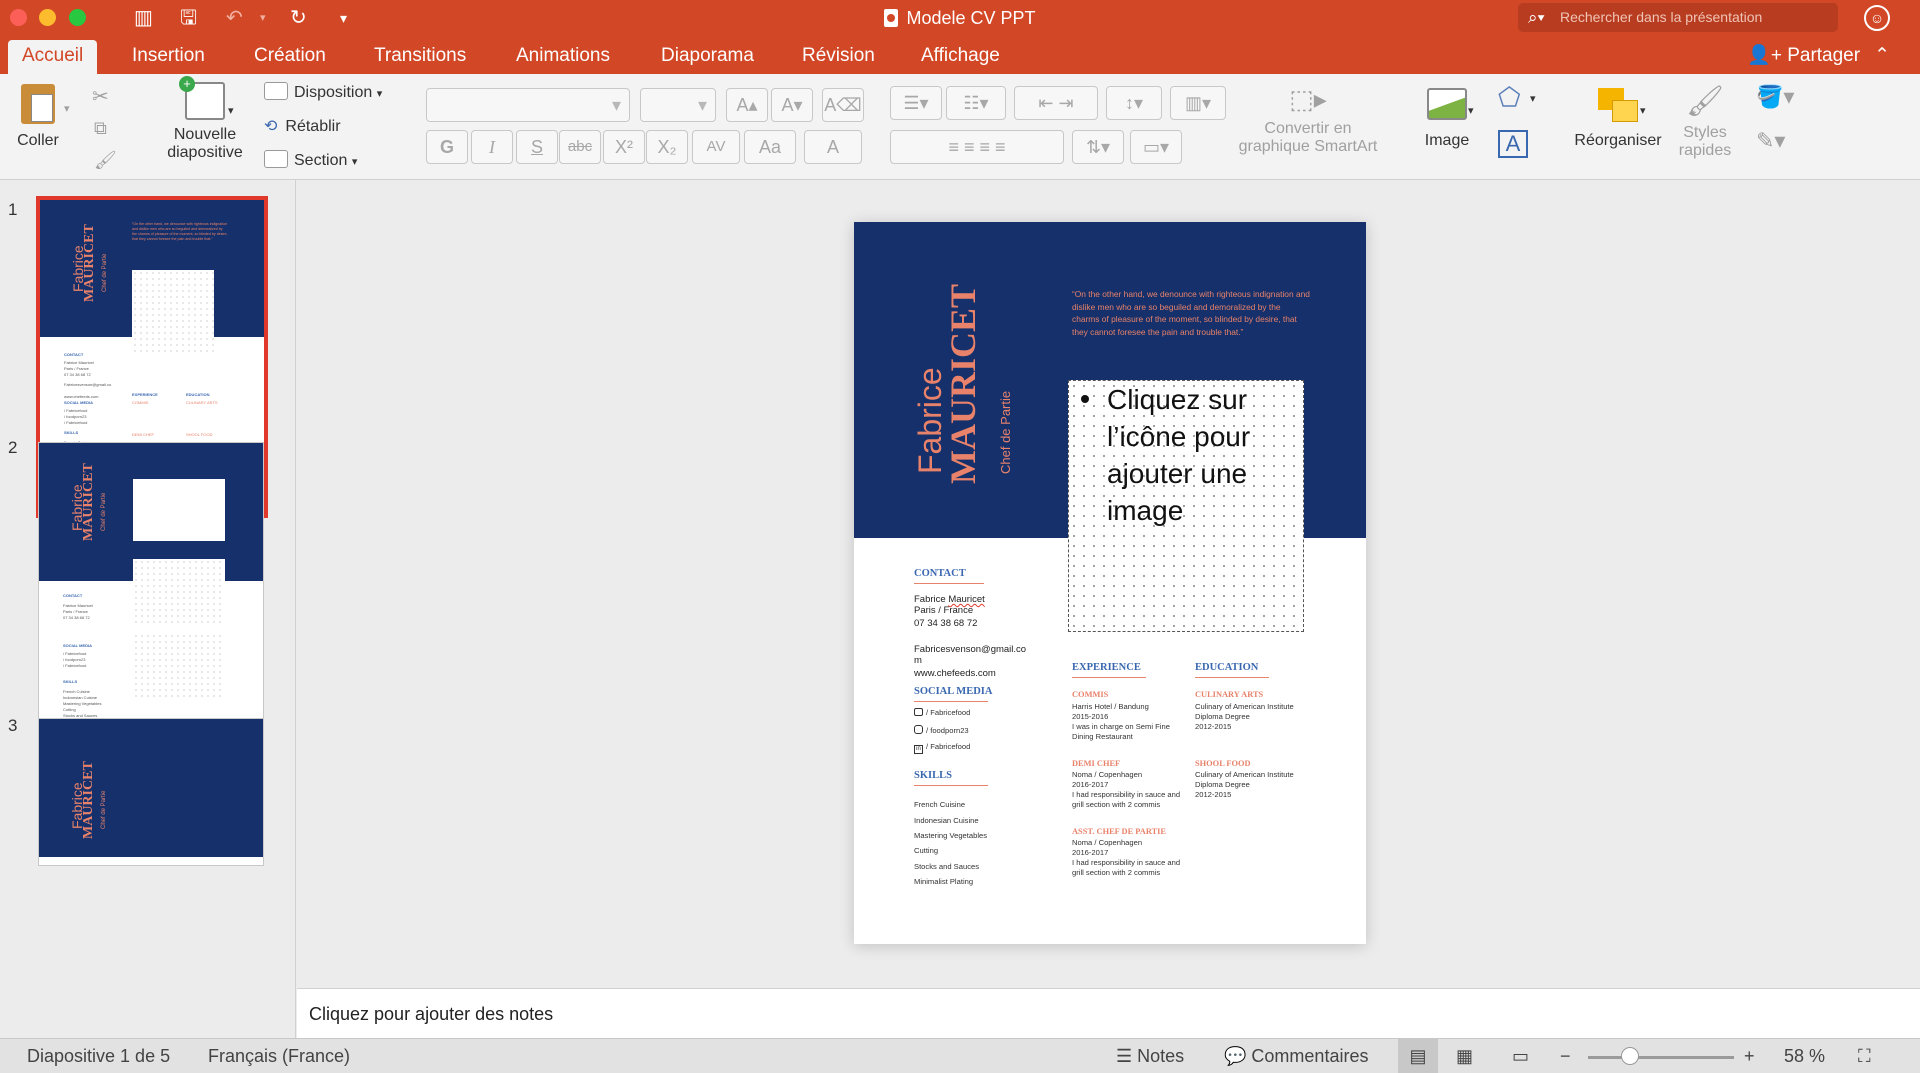  I want to click on paste-dropdown-icon: ▾, so click(67, 108).